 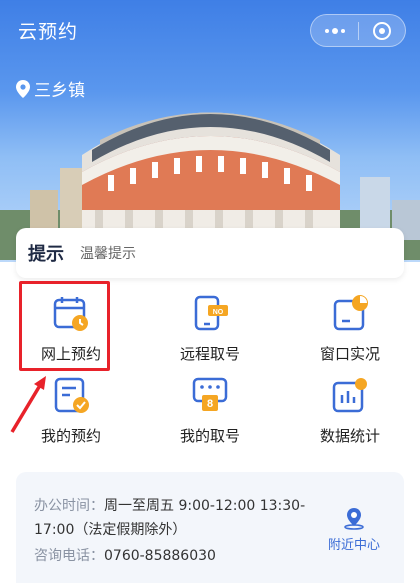 I want to click on menu-statistics: 数据统计, so click(x=350, y=407).